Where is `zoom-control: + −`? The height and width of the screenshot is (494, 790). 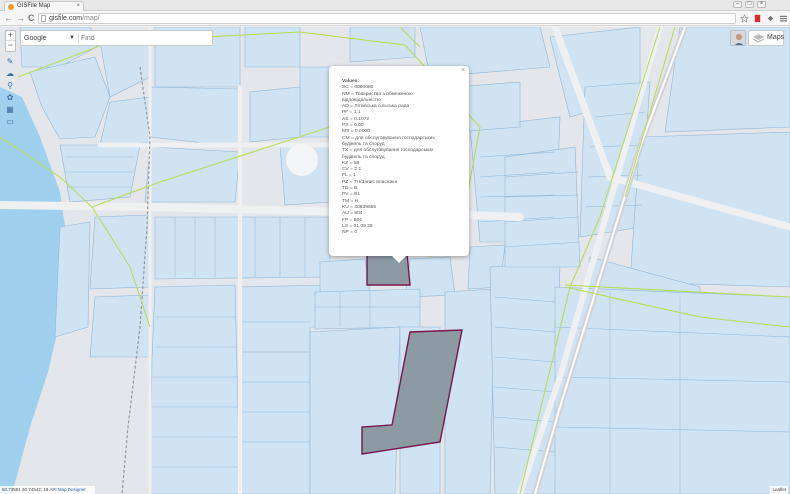 zoom-control: + − is located at coordinates (10, 41).